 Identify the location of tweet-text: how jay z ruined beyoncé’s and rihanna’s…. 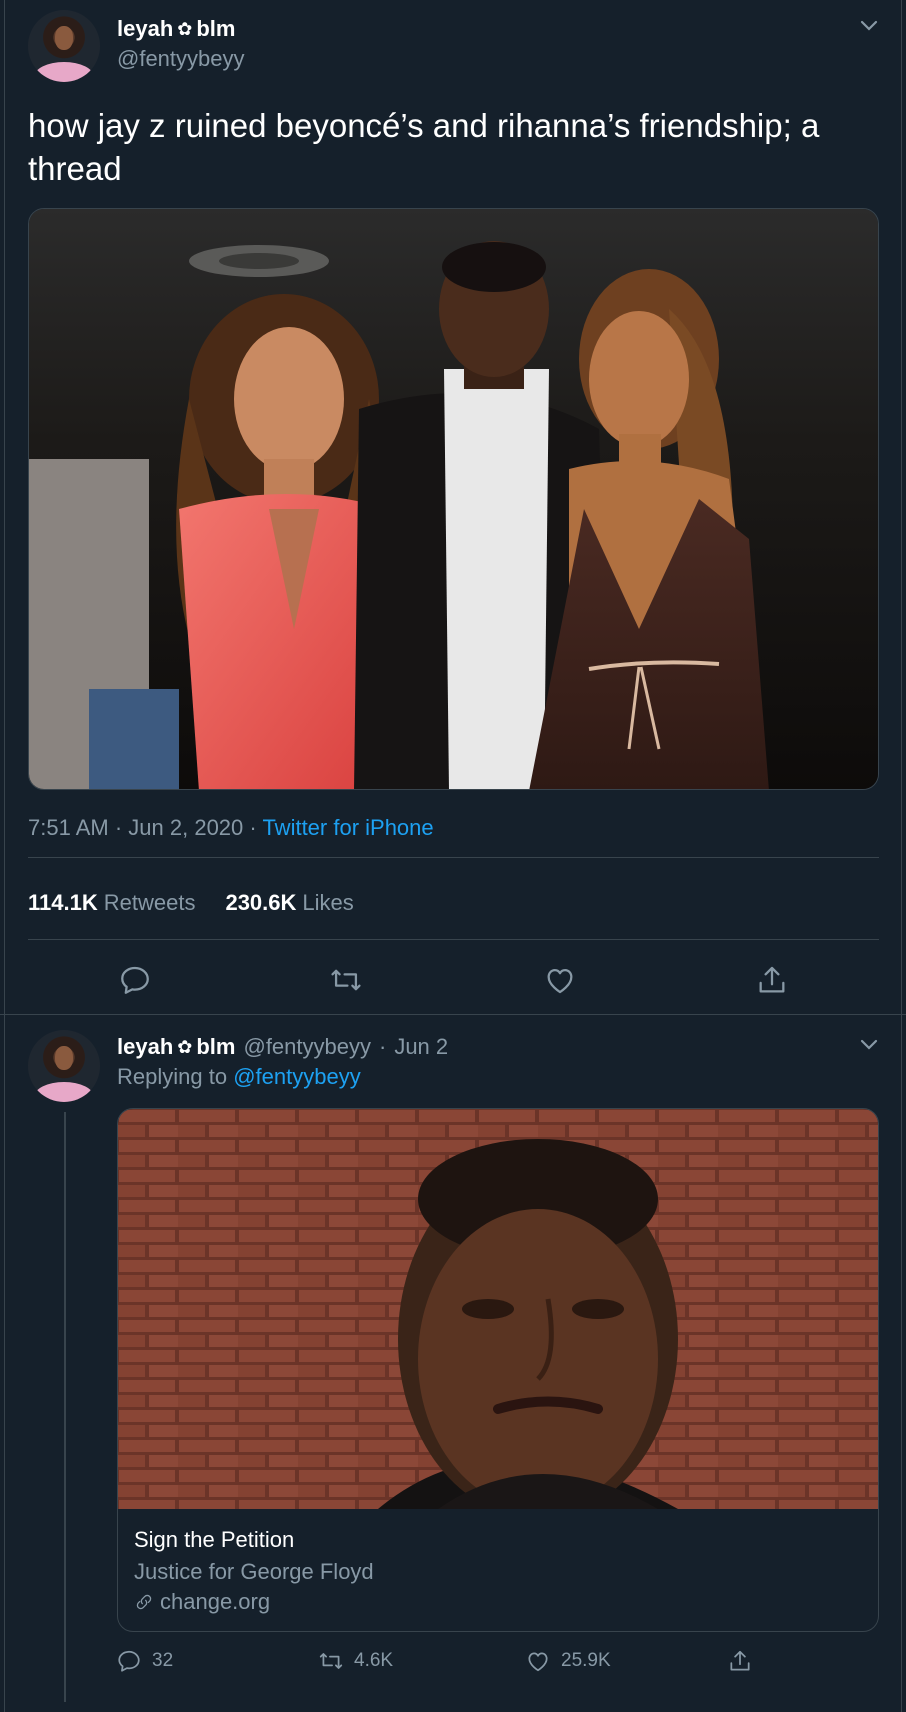
(424, 147).